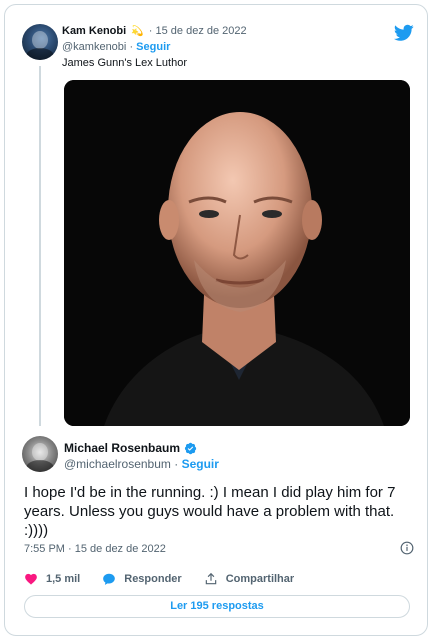 The image size is (434, 642). Describe the element at coordinates (117, 464) in the screenshot. I see `author-handle: @michaelrosenbum` at that location.